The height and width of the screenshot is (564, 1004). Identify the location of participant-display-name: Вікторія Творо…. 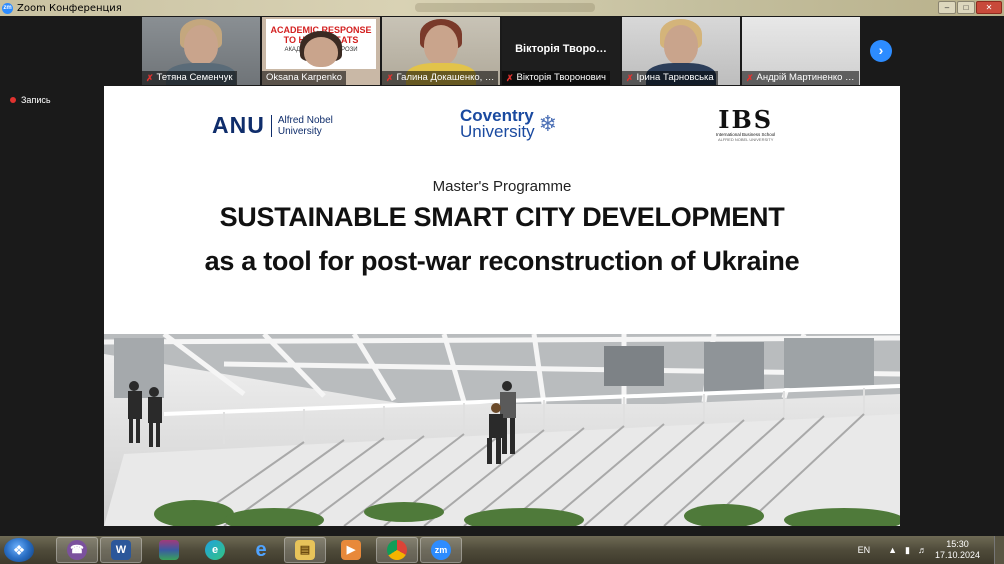
(561, 49).